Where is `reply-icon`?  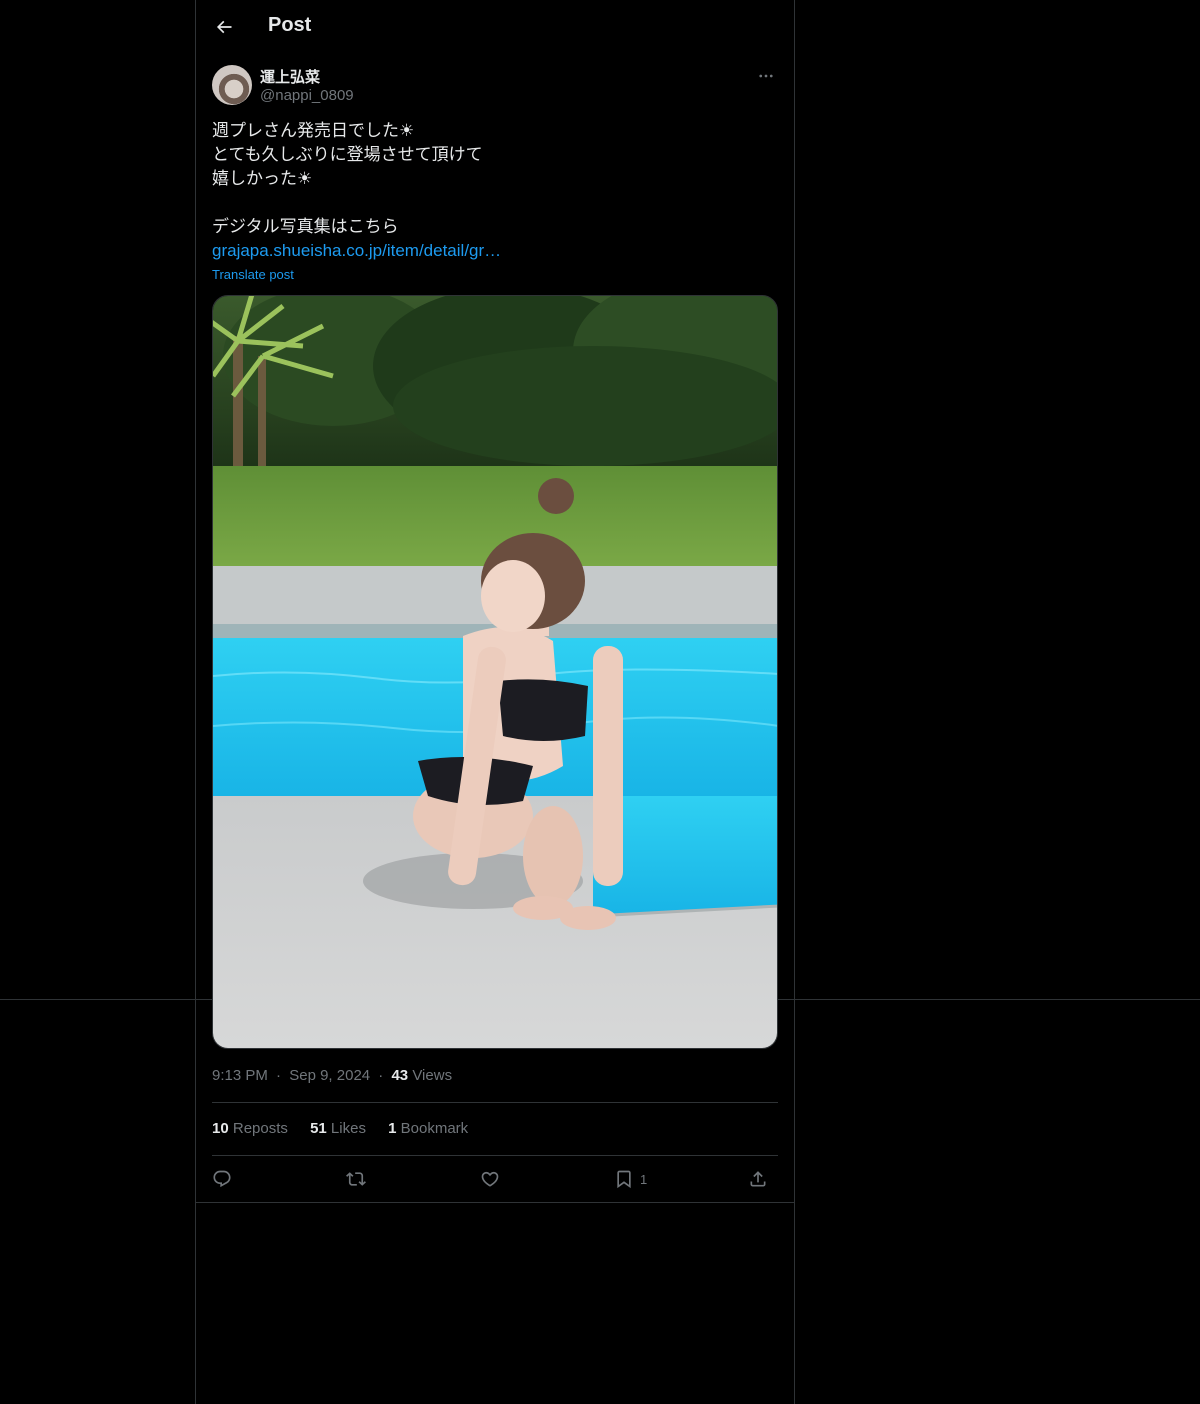
reply-icon is located at coordinates (222, 1179).